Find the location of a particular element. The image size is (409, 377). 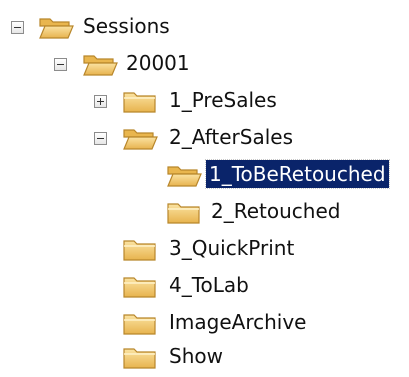

tree-node-20001: 20001 is located at coordinates (100, 66).